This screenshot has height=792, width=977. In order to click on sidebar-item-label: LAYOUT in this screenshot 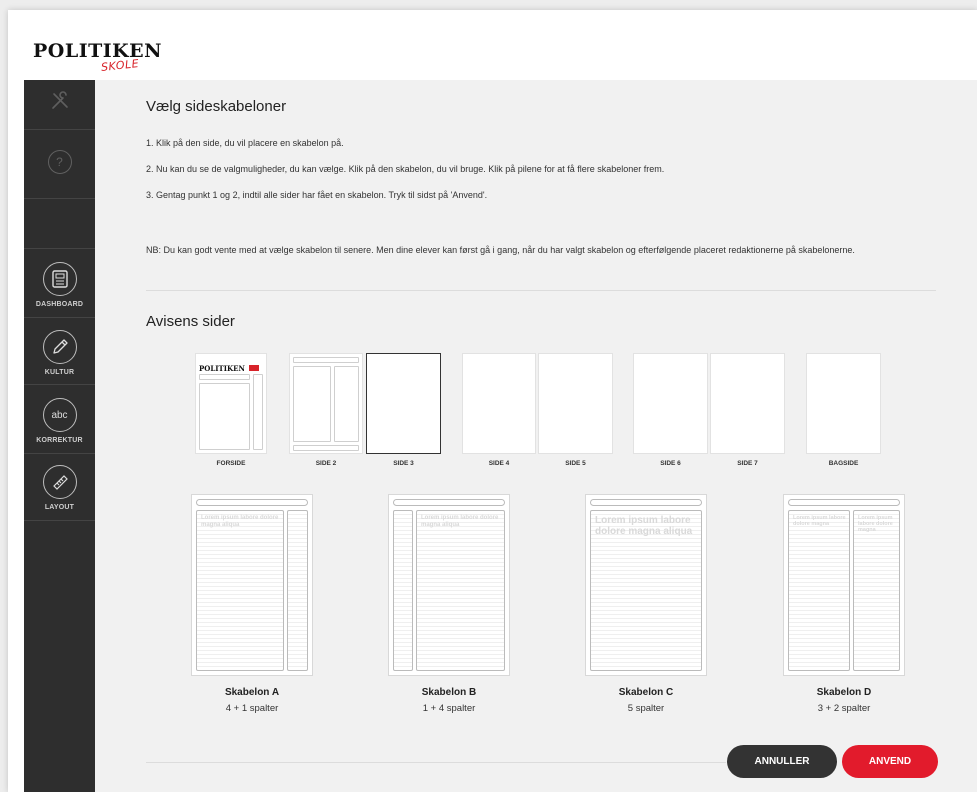, I will do `click(59, 507)`.